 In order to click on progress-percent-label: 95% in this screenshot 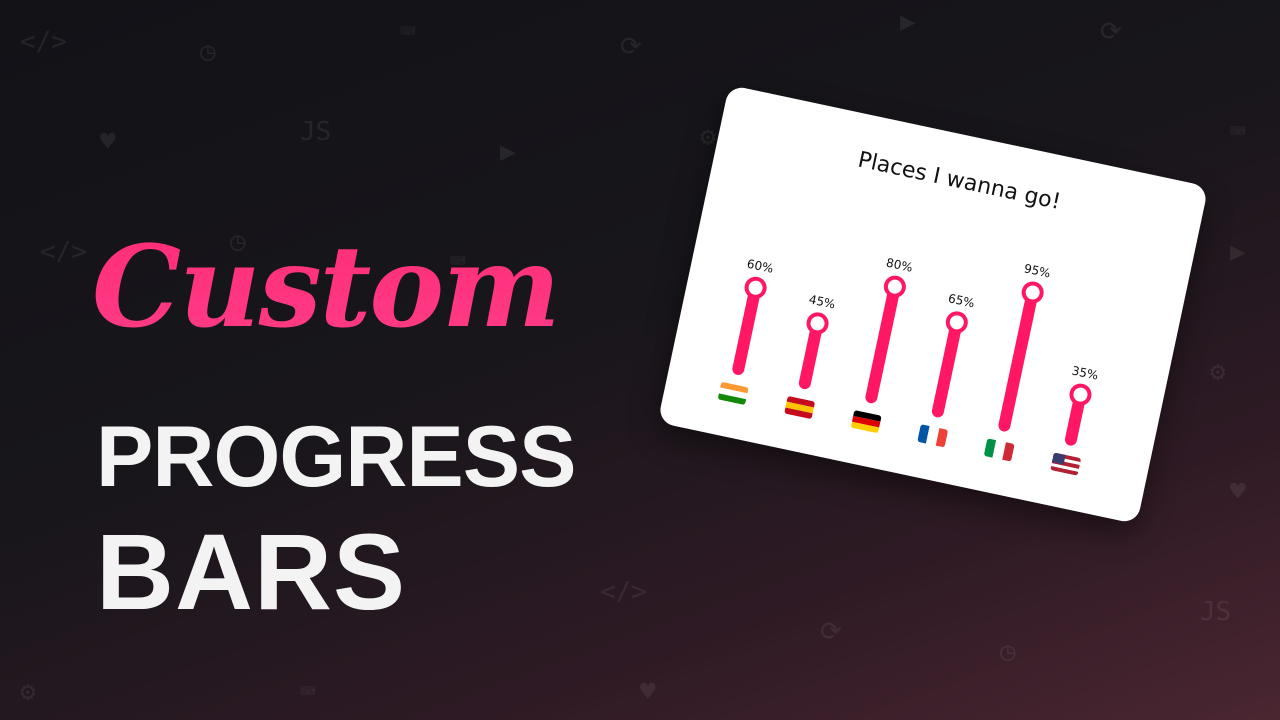, I will do `click(1037, 271)`.